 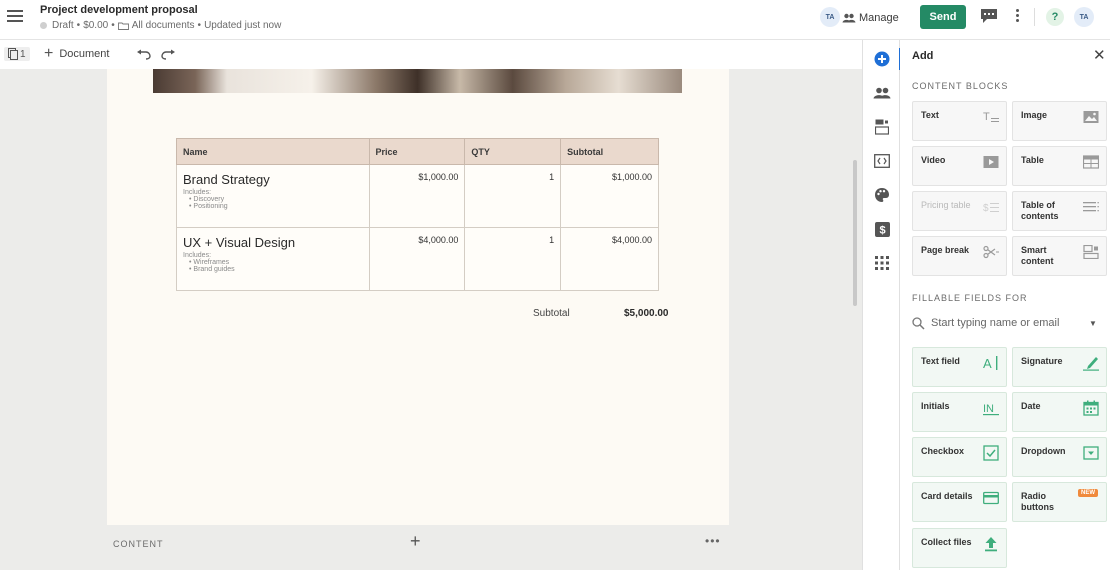 I want to click on fields-icon, so click(x=882, y=127).